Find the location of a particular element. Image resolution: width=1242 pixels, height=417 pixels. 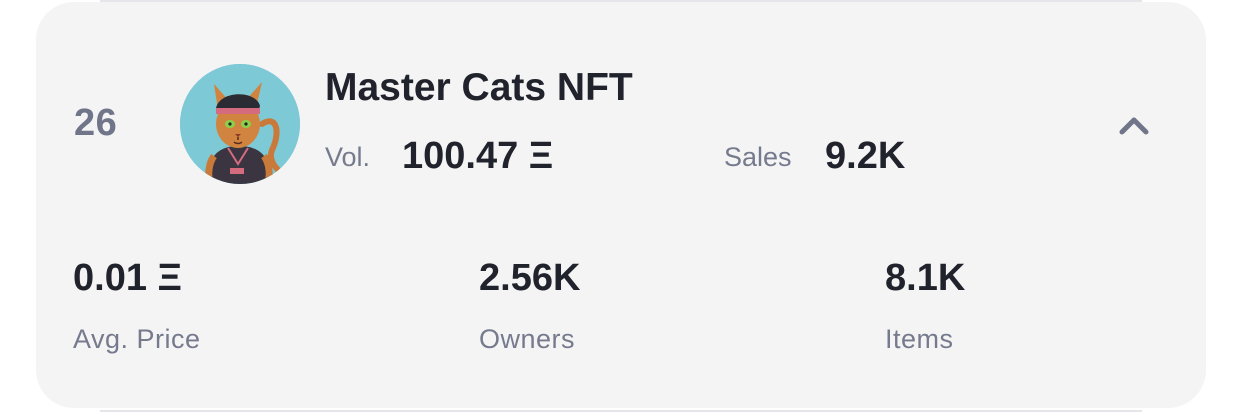

owners-stat: 2.56K Owners is located at coordinates (529, 306).